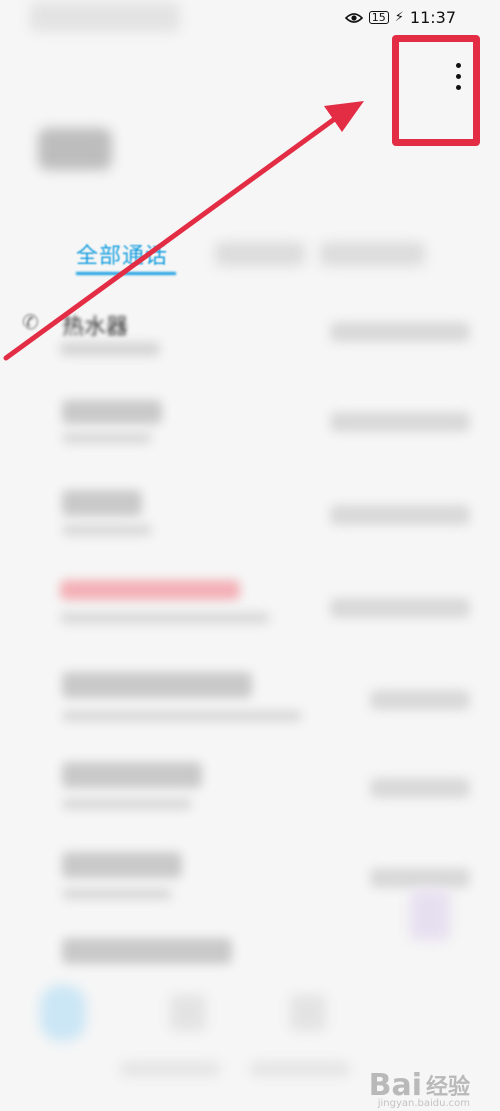 The width and height of the screenshot is (500, 1111). I want to click on status-icons: 15 ⚡ 11:37, so click(400, 17).